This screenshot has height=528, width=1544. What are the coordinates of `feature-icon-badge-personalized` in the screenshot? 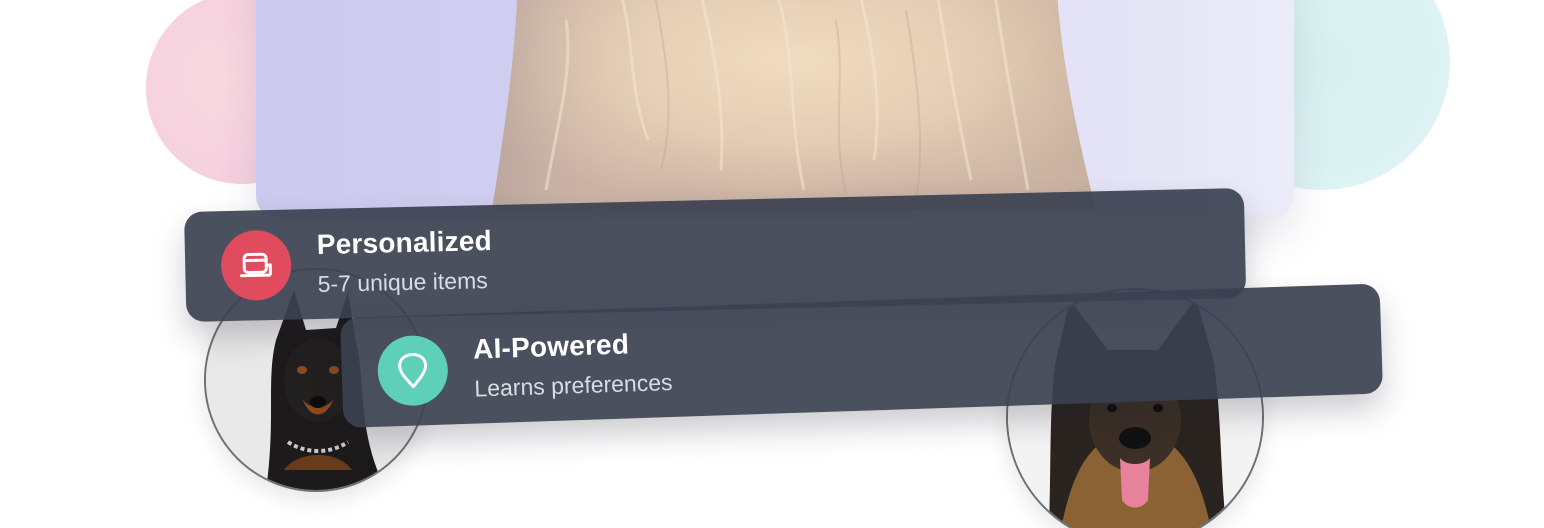 It's located at (256, 265).